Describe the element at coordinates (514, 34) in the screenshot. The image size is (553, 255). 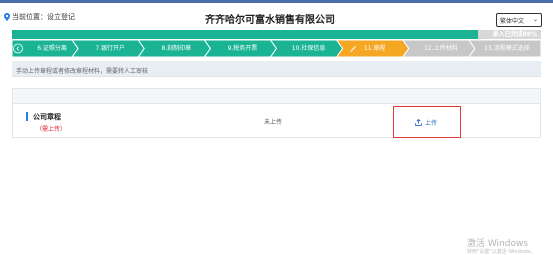
I see `progress-text: 录入已完成88%` at that location.